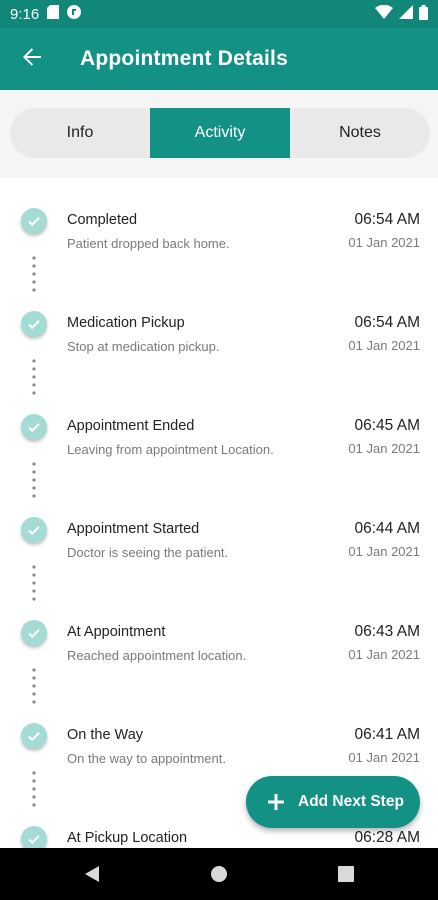 The image size is (438, 900). I want to click on sd-card-icon, so click(53, 14).